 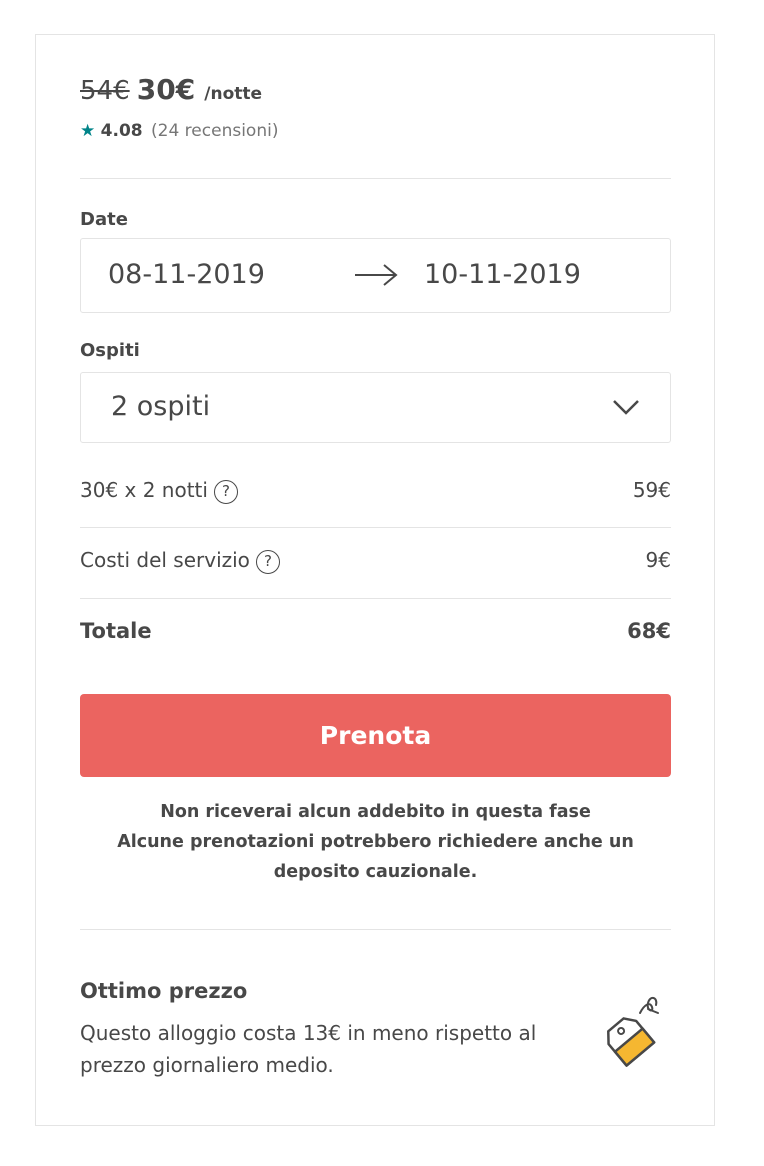 I want to click on deal-title: Ottimo prezzo, so click(x=164, y=991).